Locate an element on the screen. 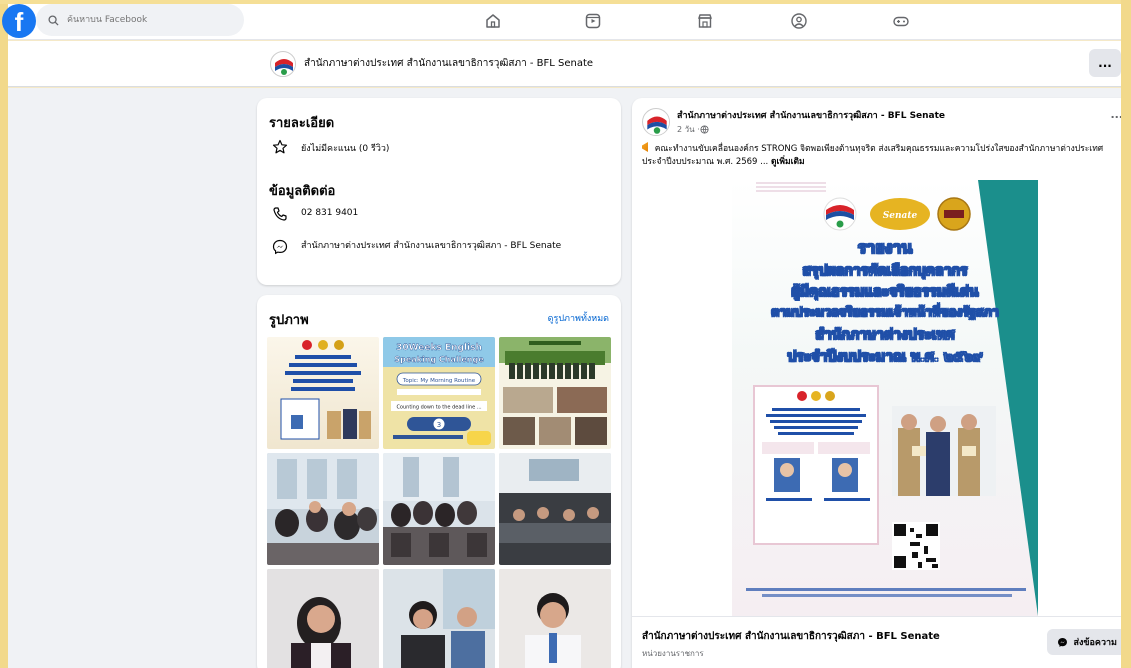  send-message-label: ส่งข้อความ is located at coordinates (1095, 643).